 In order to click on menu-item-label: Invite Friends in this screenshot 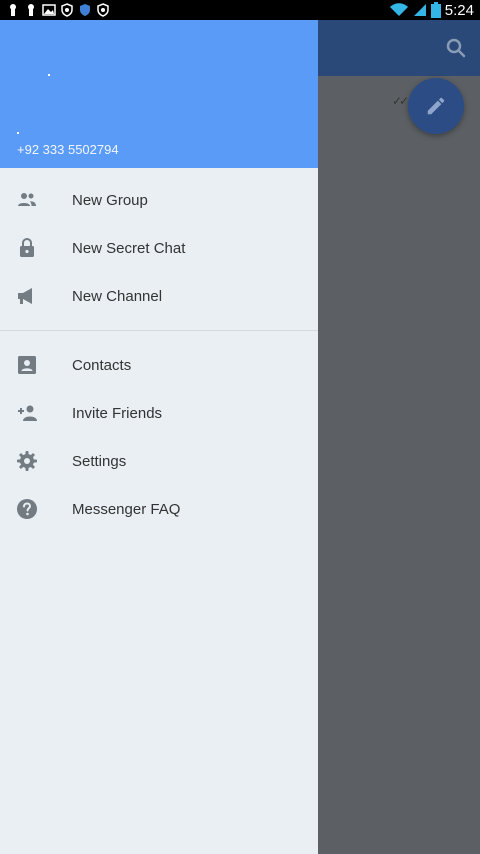, I will do `click(117, 413)`.